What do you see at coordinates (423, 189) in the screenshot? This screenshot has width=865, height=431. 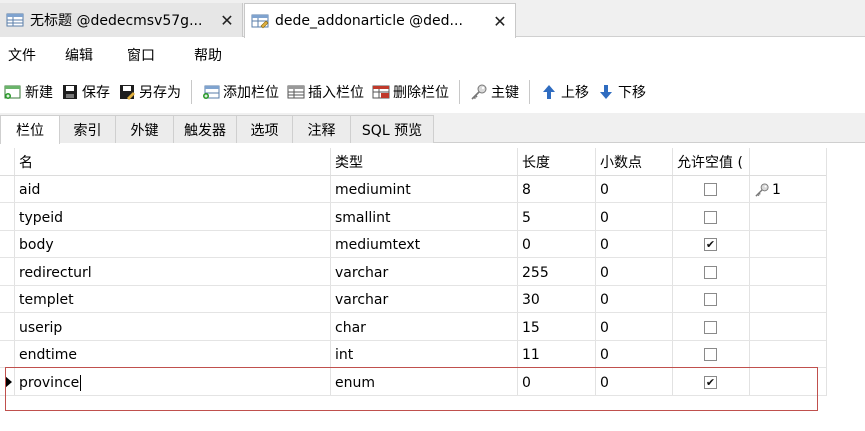 I see `field-type-cell: mediumint` at bounding box center [423, 189].